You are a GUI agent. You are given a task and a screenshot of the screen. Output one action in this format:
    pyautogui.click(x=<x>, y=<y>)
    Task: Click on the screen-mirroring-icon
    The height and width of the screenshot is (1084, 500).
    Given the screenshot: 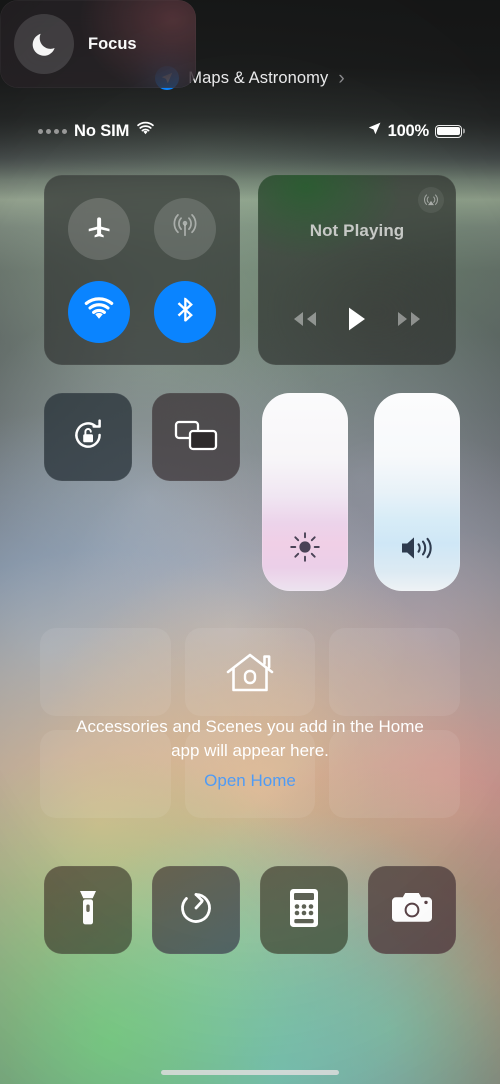 What is the action you would take?
    pyautogui.click(x=196, y=437)
    